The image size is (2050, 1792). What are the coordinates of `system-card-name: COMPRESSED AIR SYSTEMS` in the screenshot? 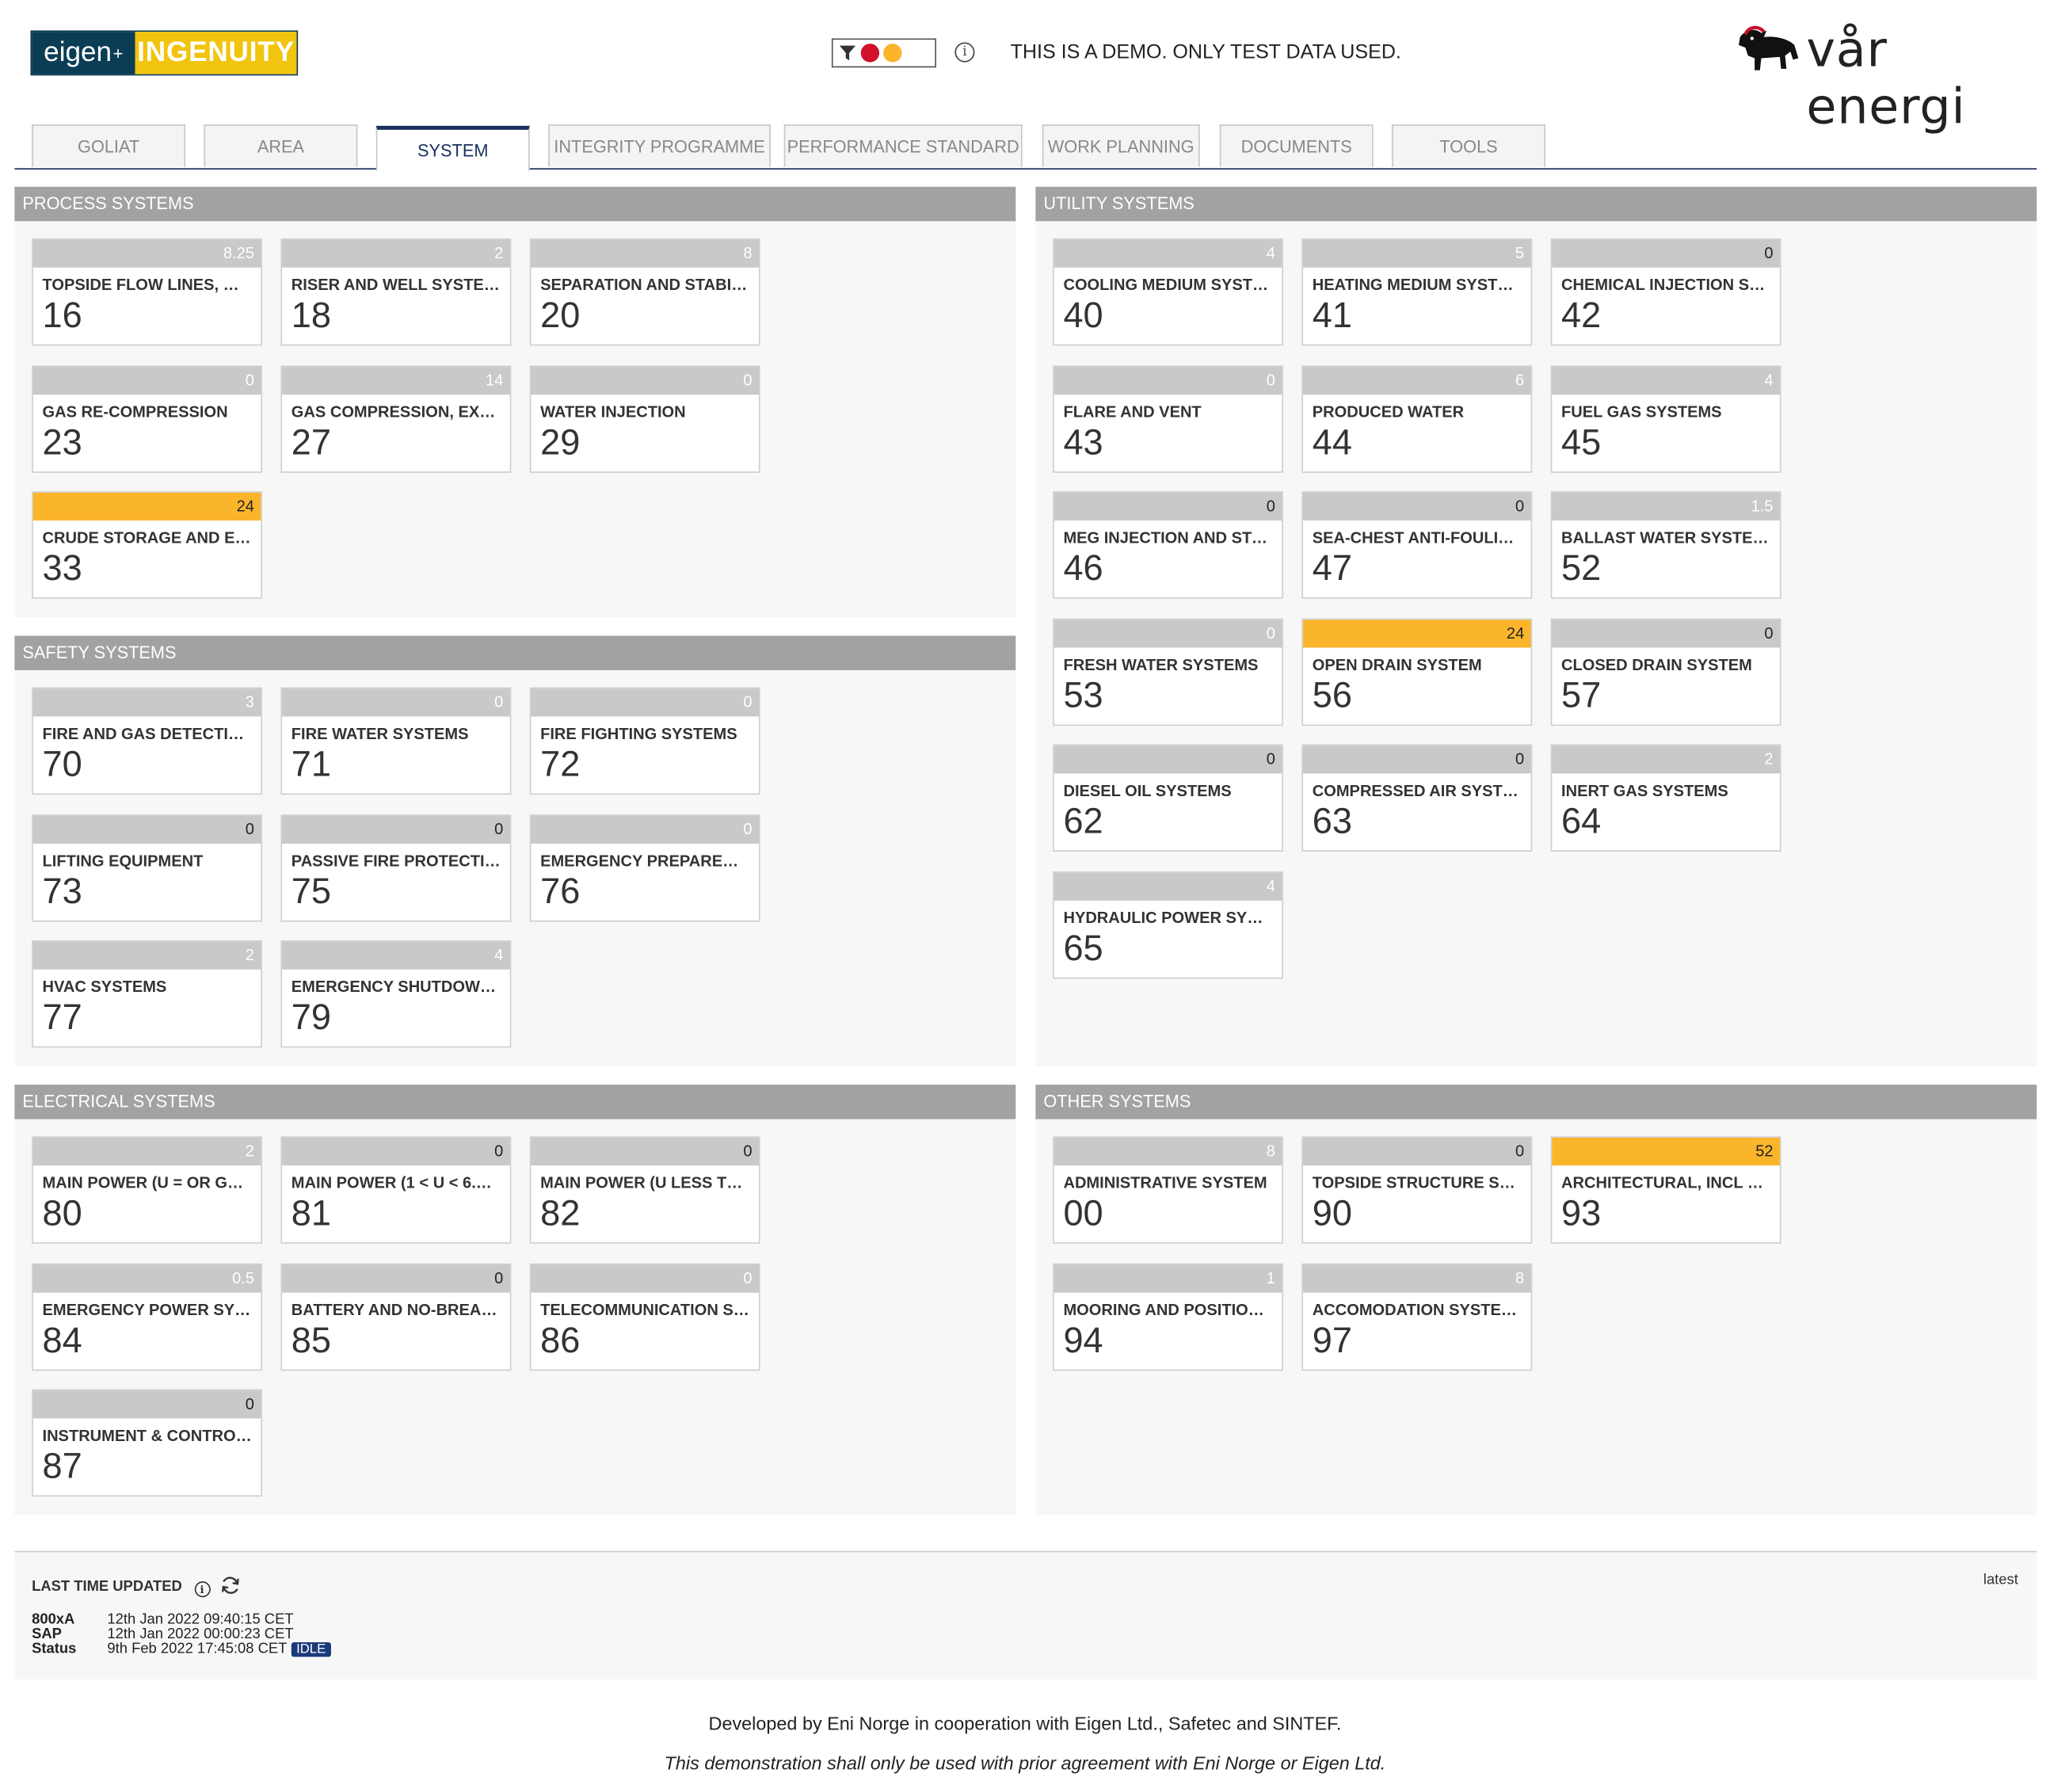 It's located at (1421, 792).